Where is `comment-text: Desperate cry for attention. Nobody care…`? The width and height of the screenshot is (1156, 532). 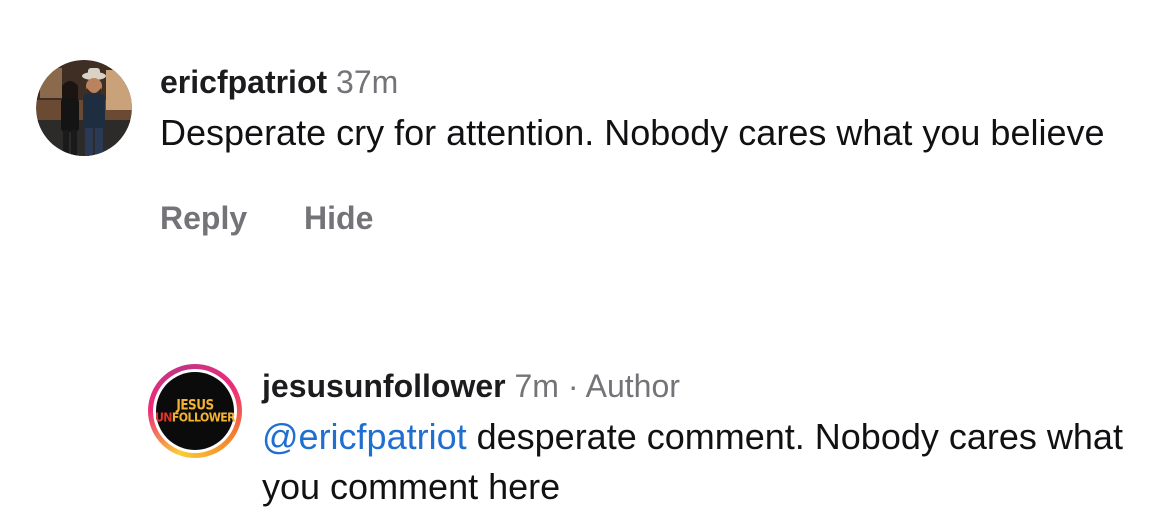 comment-text: Desperate cry for attention. Nobody care… is located at coordinates (632, 133).